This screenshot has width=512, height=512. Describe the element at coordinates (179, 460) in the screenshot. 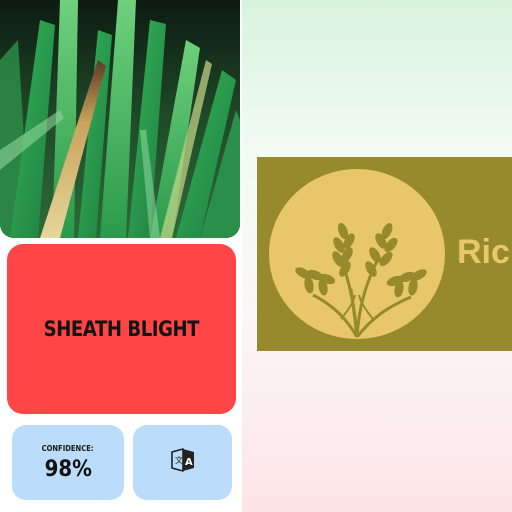

I see `svg-text: 文` at that location.